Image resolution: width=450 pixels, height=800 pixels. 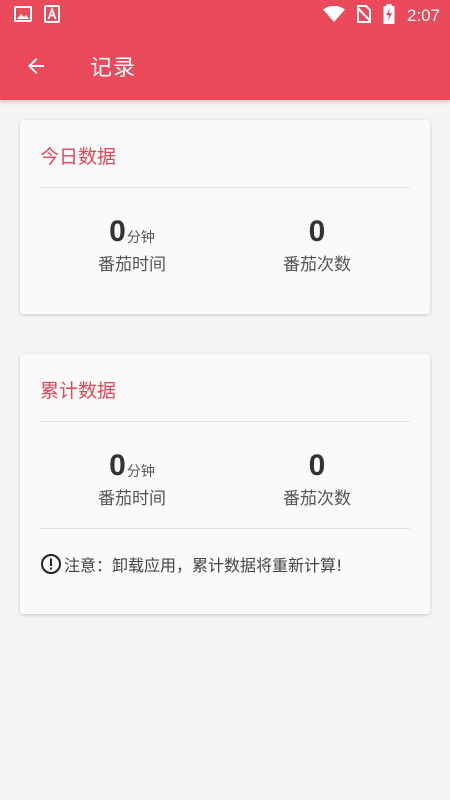 I want to click on total-duration-stat: 0 分钟 番茄时间, so click(x=132, y=478).